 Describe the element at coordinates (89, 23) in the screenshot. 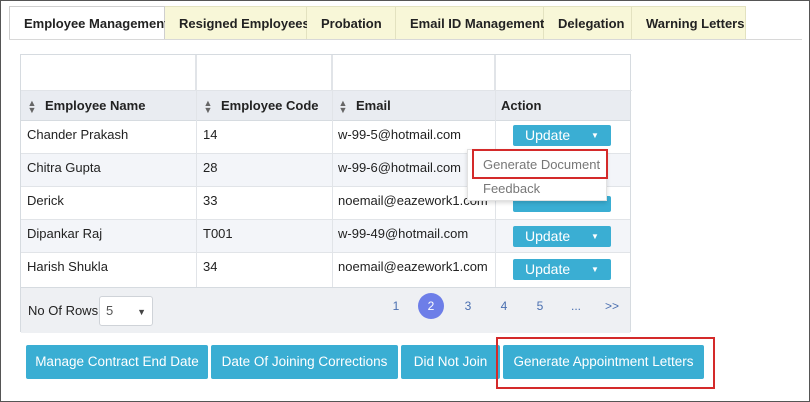

I see `tab-employee-management: Employee Management` at that location.